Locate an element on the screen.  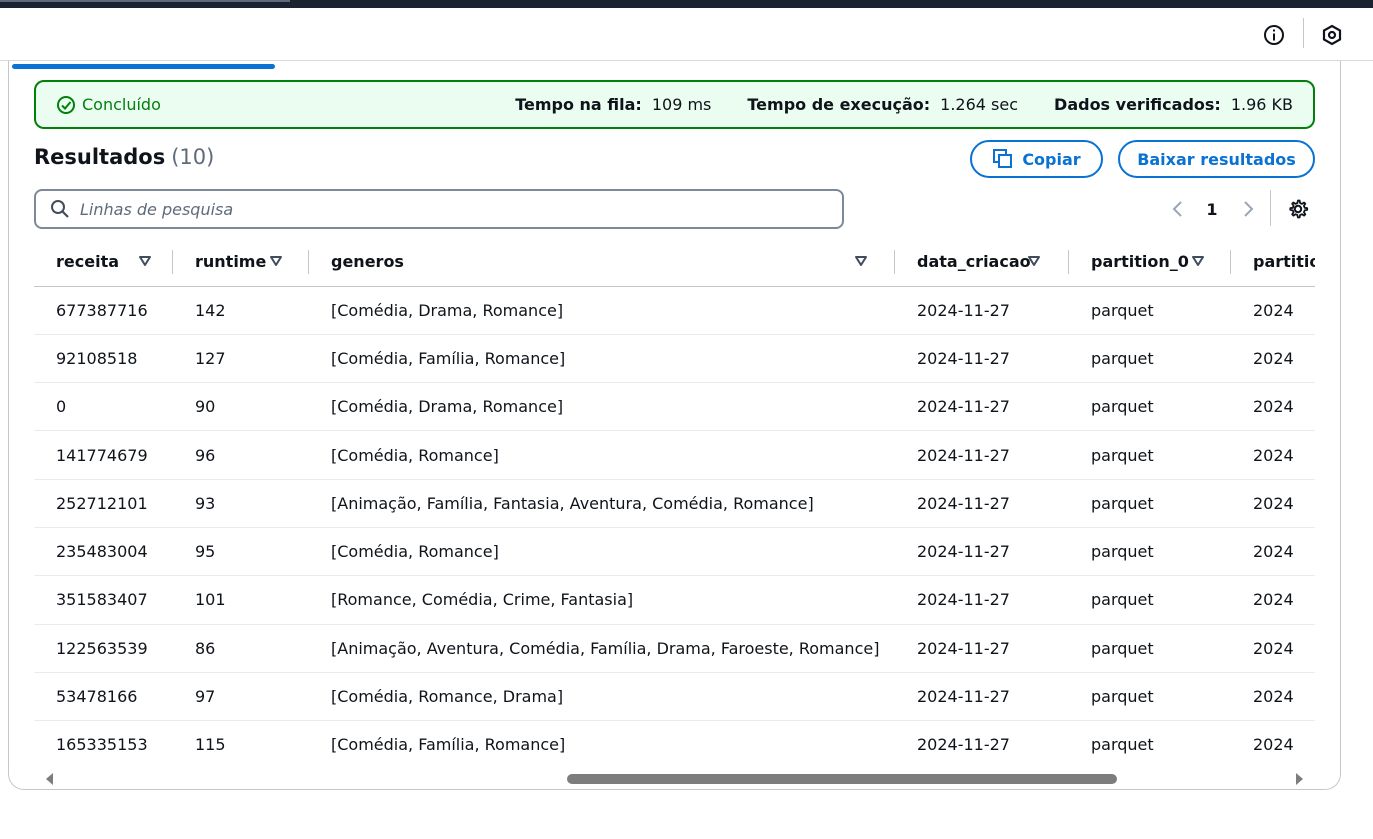
gear-icon is located at coordinates (1299, 209).